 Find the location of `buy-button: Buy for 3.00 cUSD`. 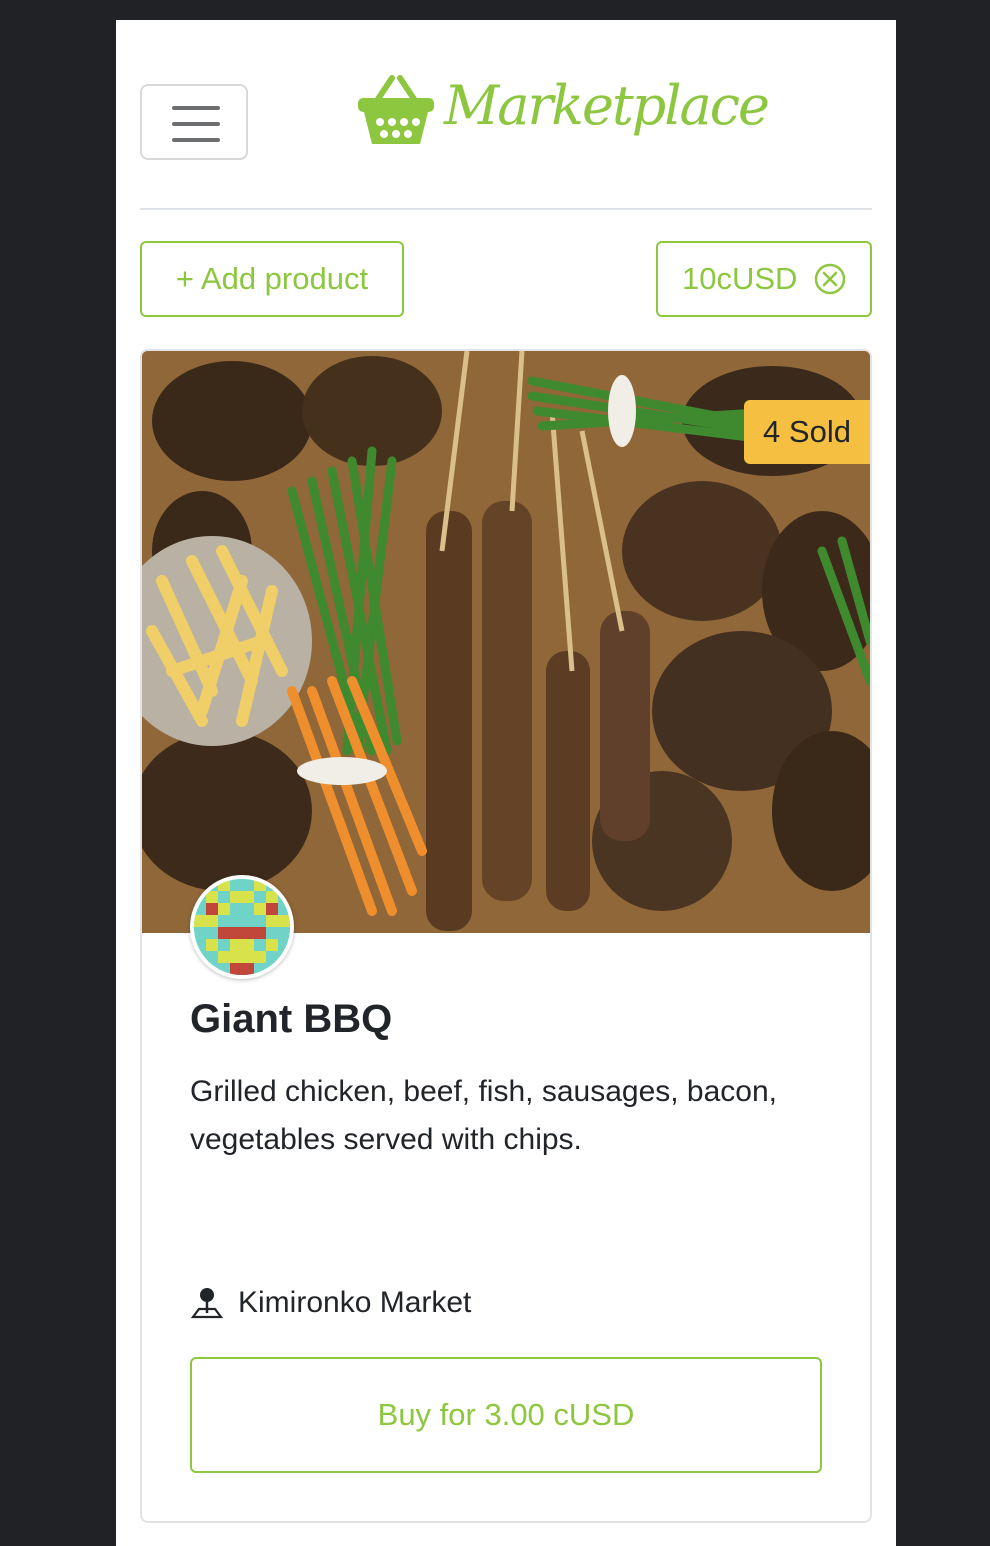

buy-button: Buy for 3.00 cUSD is located at coordinates (506, 1415).